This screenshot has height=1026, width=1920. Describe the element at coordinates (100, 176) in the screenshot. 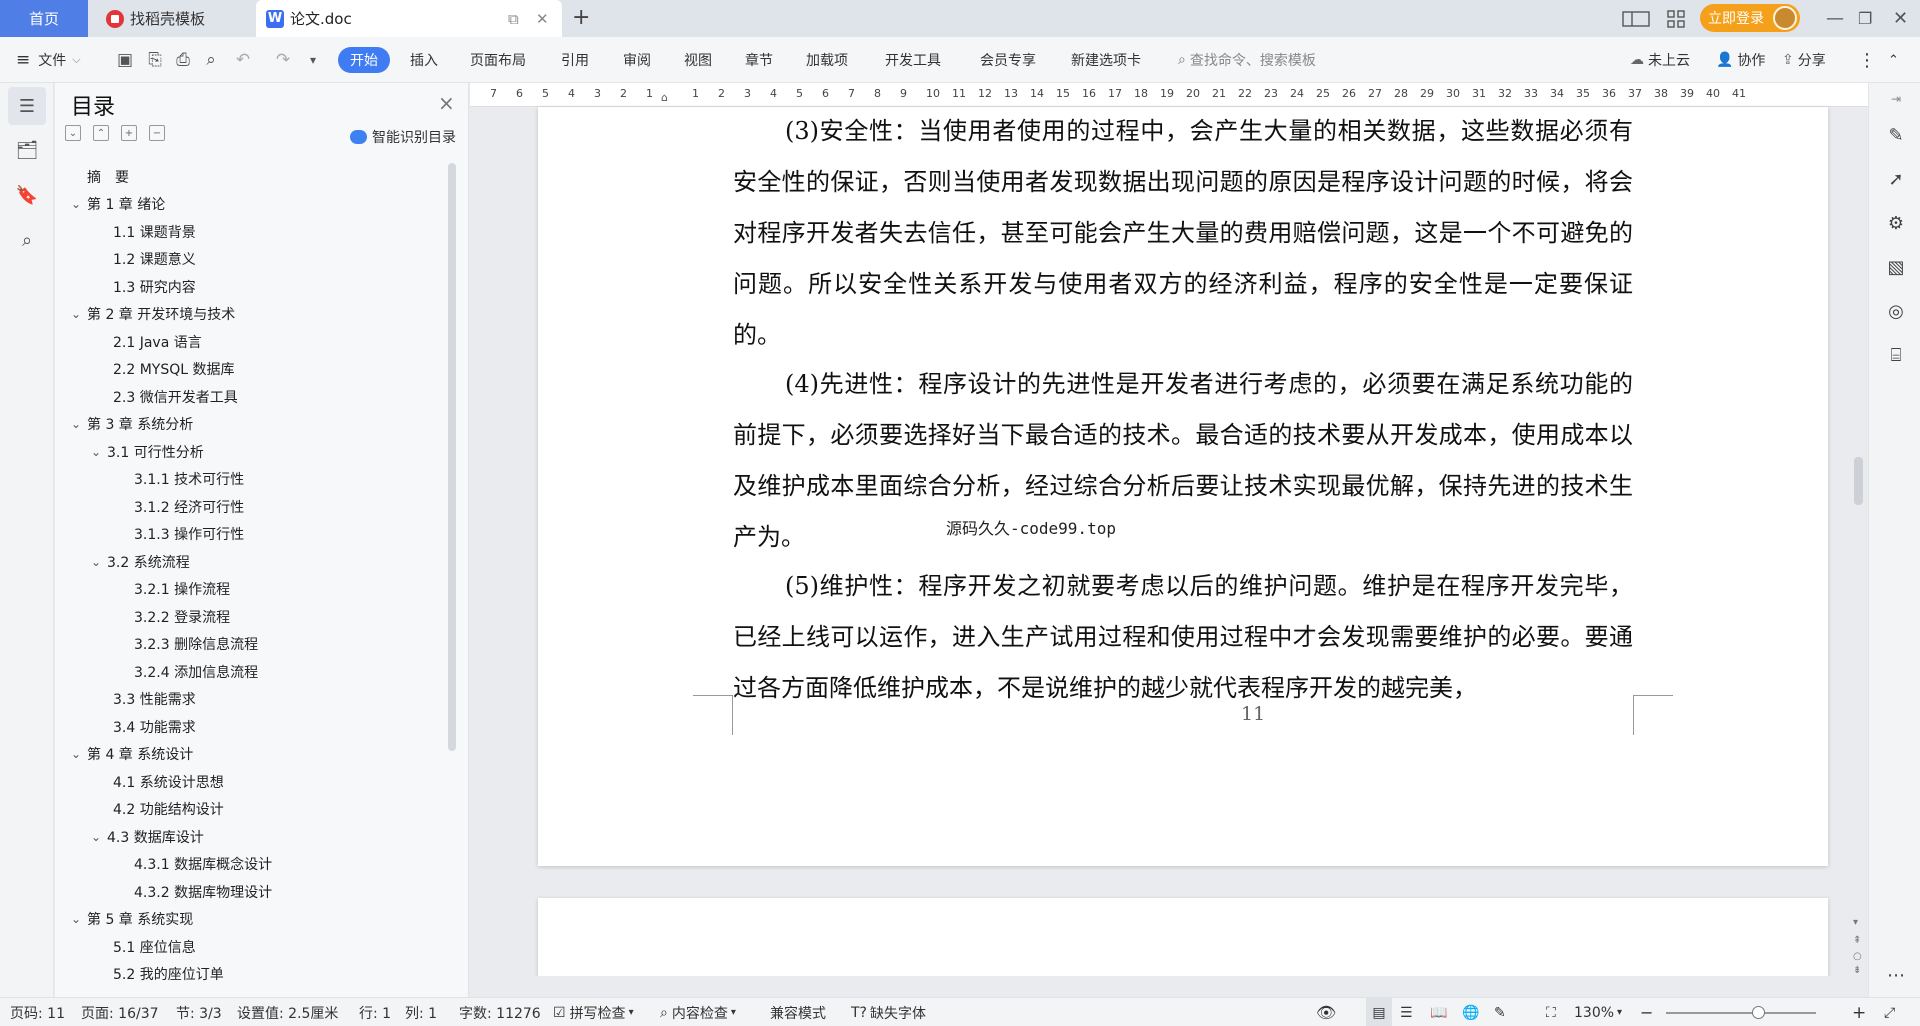

I see `toc-item: 摘 要` at that location.